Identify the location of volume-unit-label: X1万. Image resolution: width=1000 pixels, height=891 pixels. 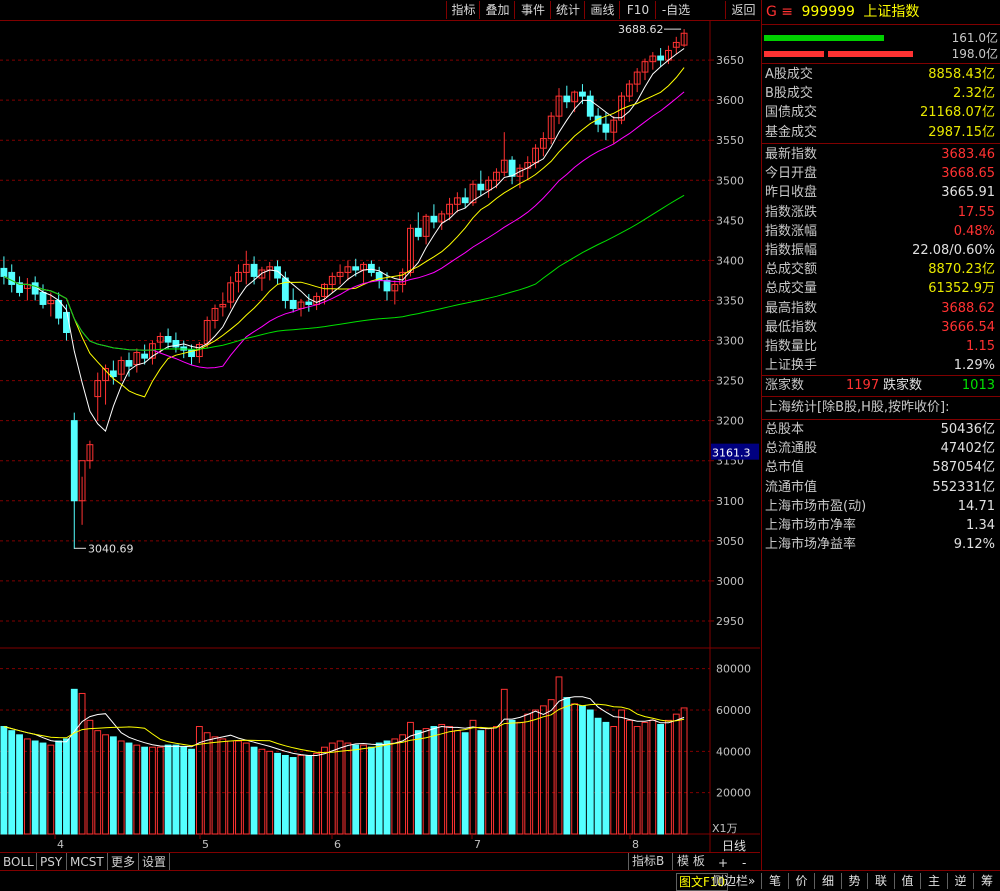
(725, 828).